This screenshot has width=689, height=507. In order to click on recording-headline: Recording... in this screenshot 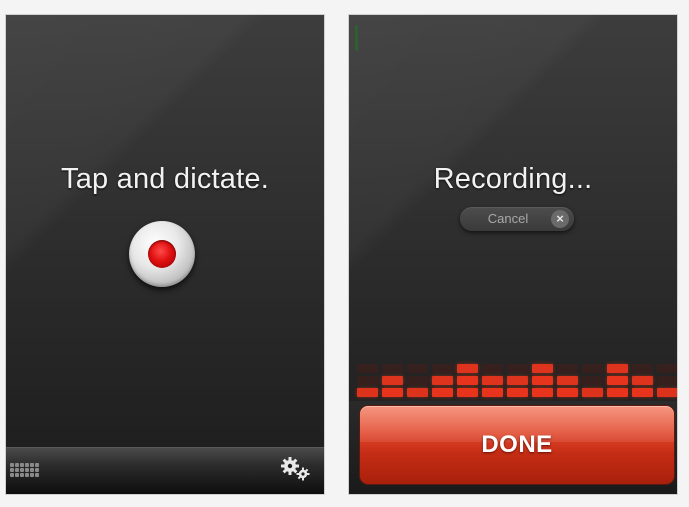, I will do `click(513, 179)`.